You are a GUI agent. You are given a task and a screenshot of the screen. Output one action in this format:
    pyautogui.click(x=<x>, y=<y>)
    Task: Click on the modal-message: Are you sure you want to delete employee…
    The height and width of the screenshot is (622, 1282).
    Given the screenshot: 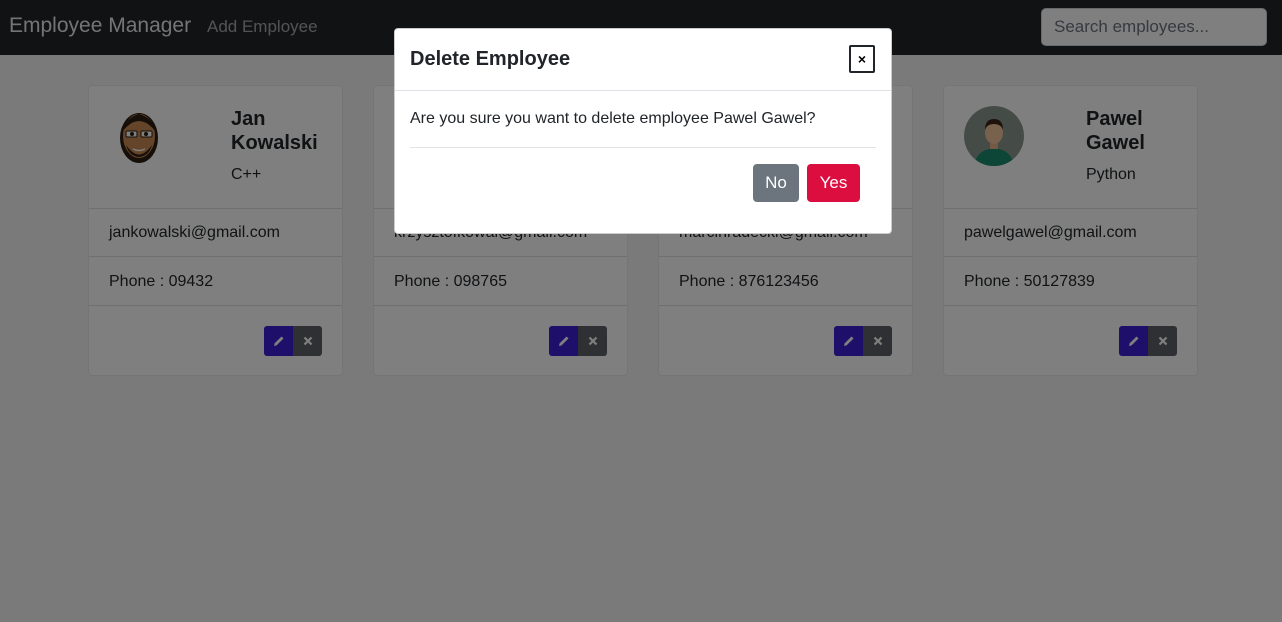 What is the action you would take?
    pyautogui.click(x=613, y=118)
    